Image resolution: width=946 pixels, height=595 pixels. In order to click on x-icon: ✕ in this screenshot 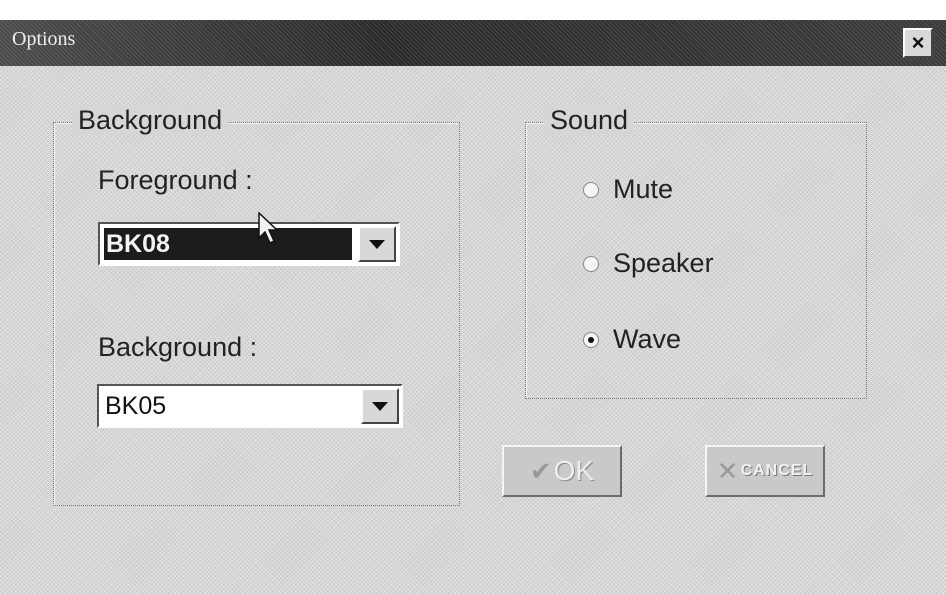, I will do `click(727, 470)`.